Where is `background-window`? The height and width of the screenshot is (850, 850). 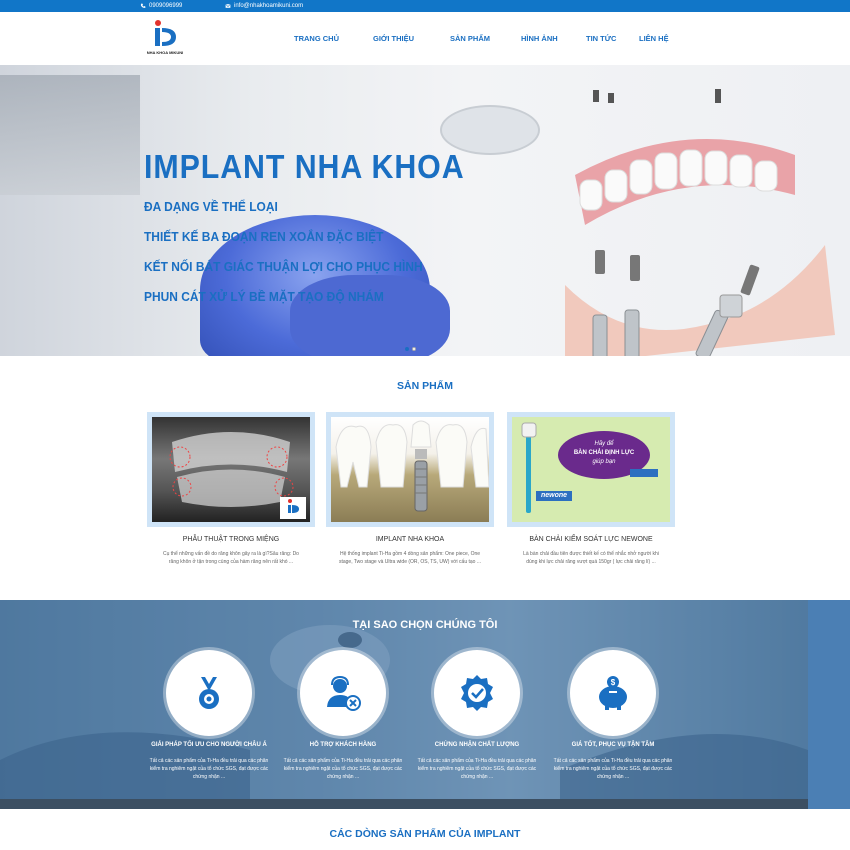
background-window is located at coordinates (70, 135).